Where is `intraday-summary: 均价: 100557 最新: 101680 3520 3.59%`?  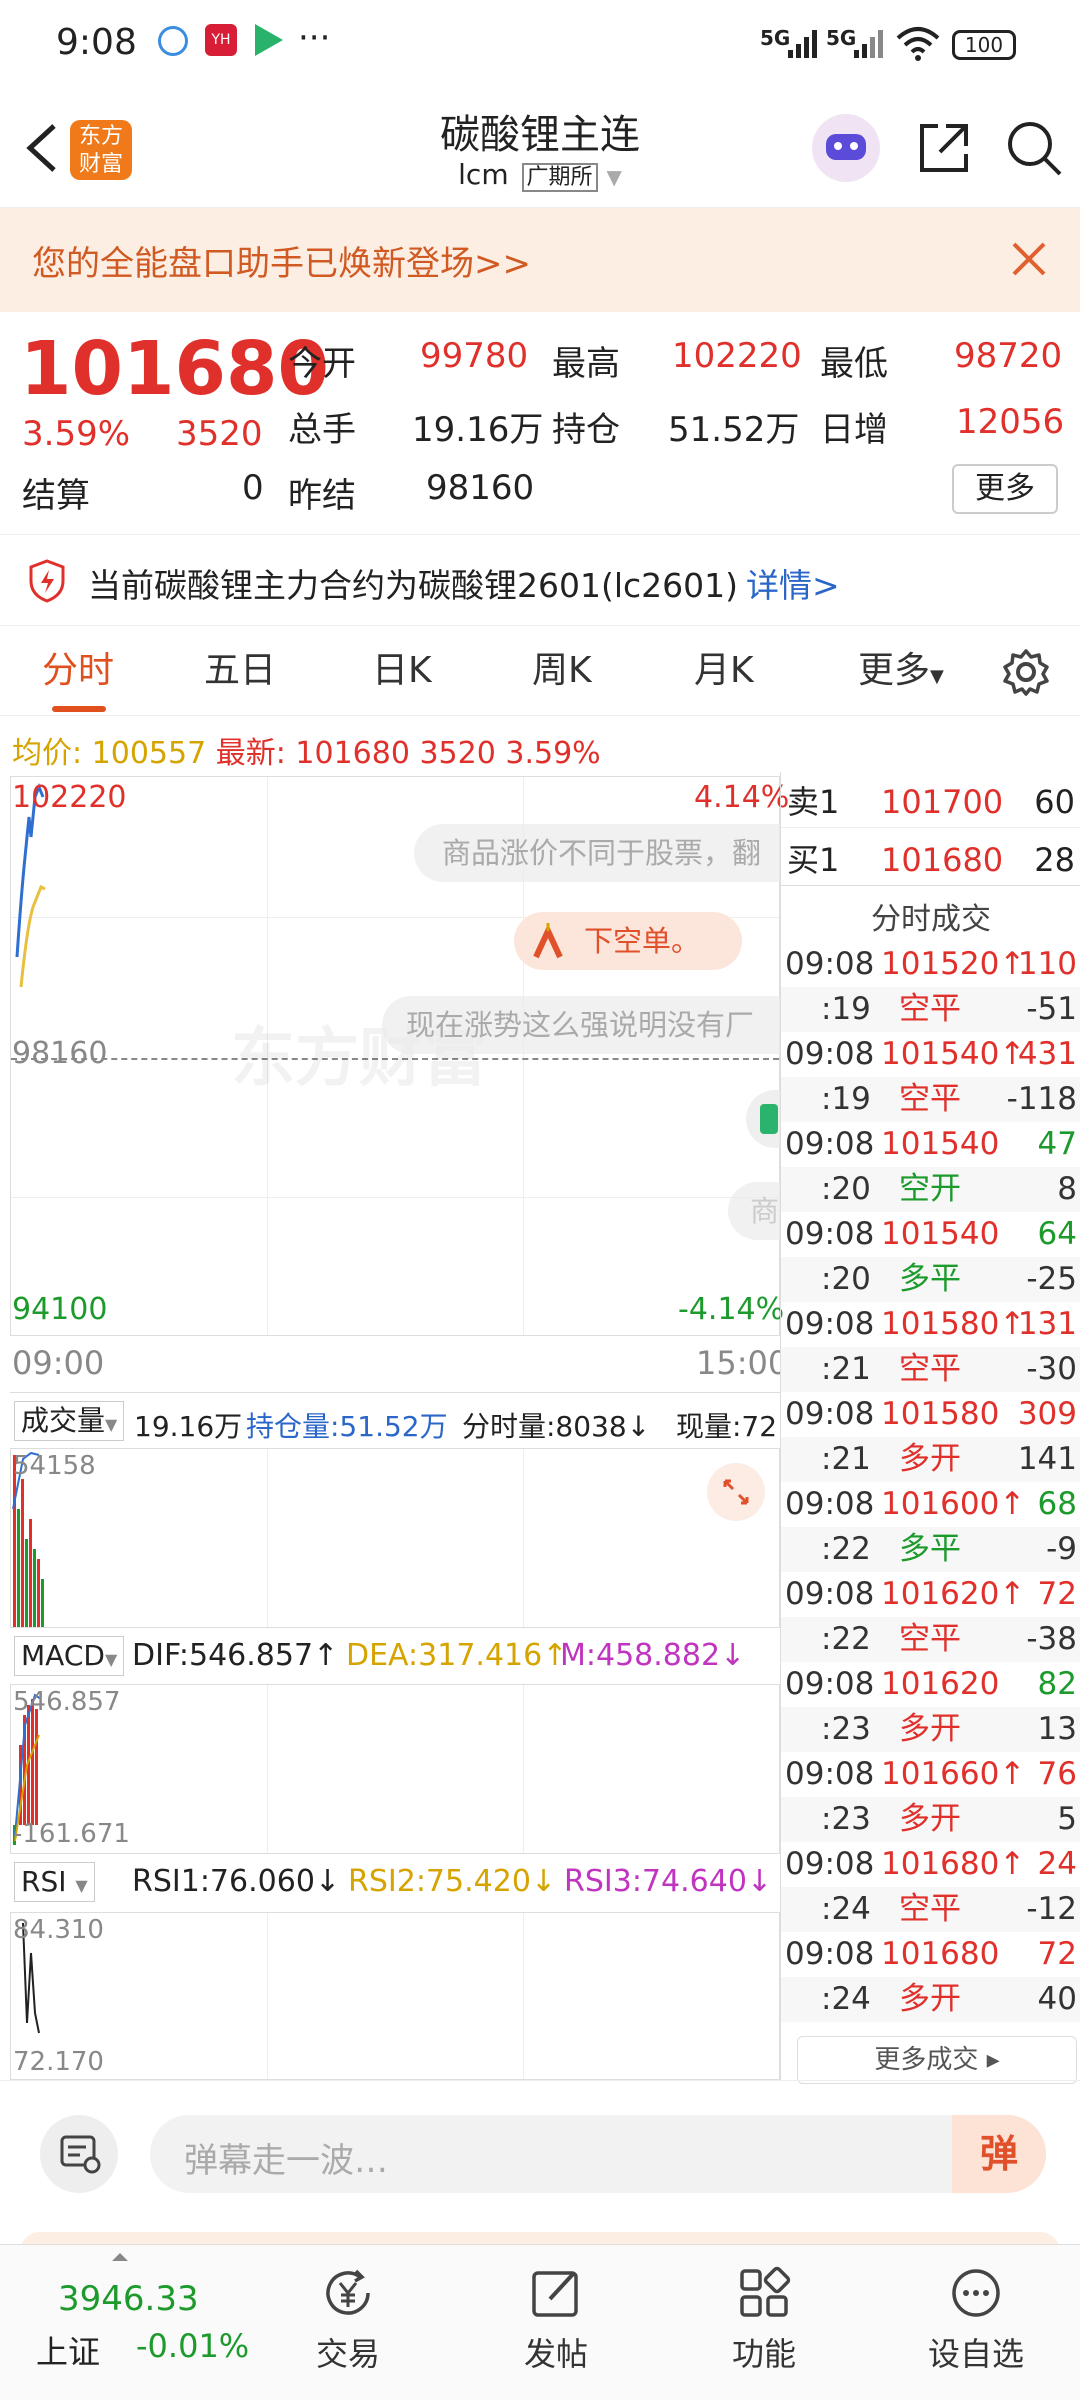
intraday-summary: 均价: 100557 最新: 101680 3520 3.59% is located at coordinates (390, 744).